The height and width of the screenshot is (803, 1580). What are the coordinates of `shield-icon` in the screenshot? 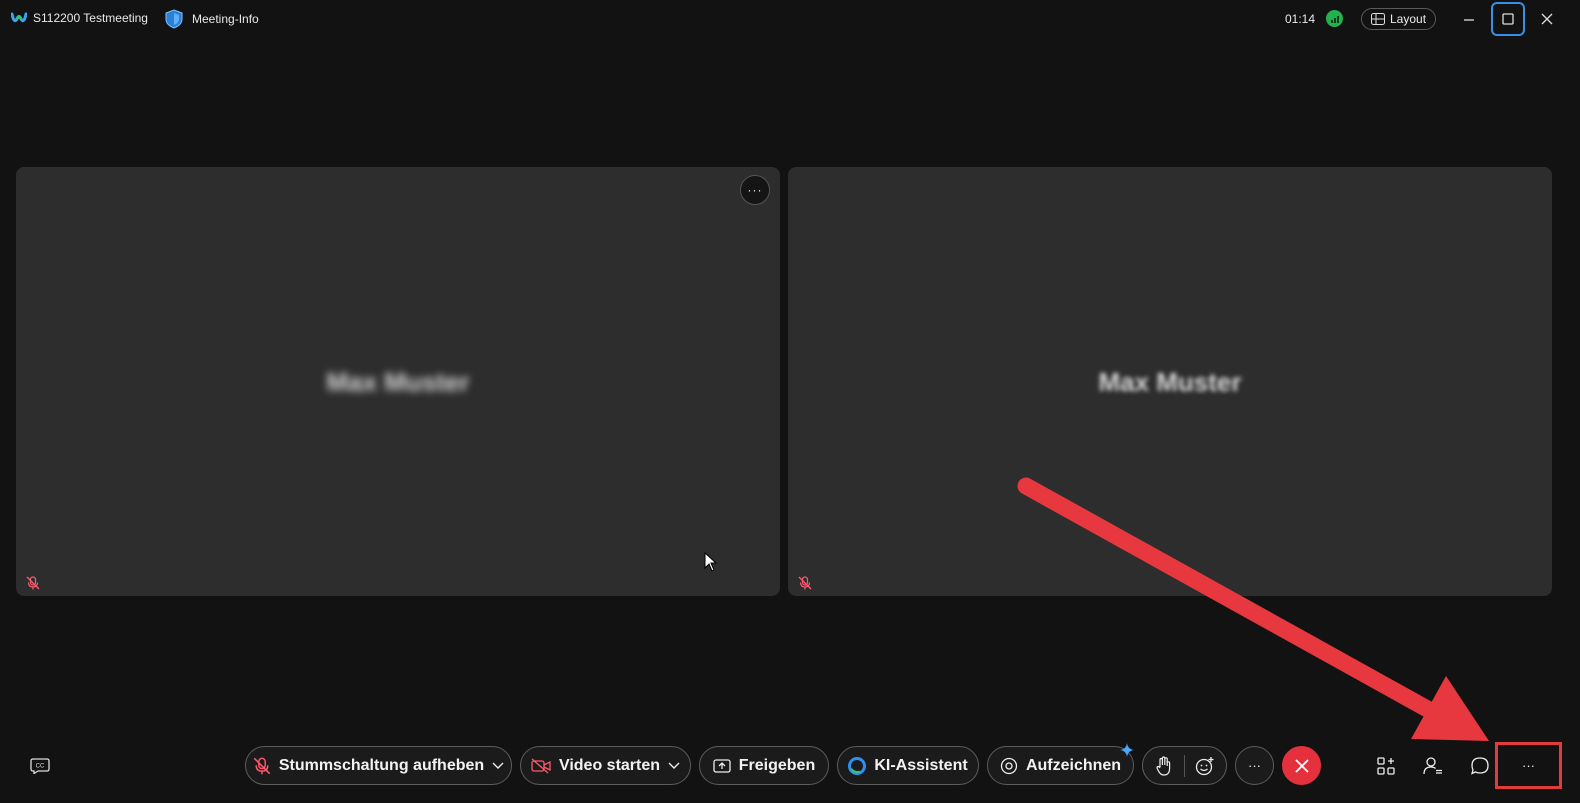 It's located at (174, 19).